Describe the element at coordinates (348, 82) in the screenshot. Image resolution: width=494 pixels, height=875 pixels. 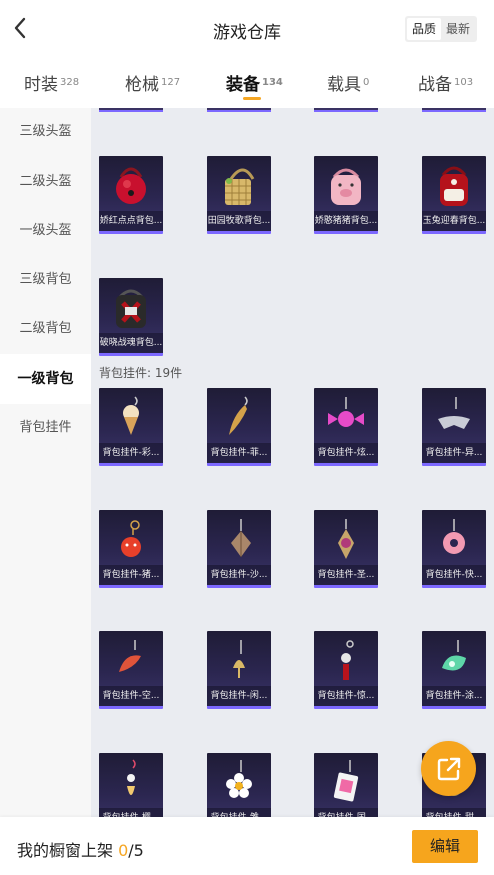
I see `tab-vehicles: 载具 0` at that location.